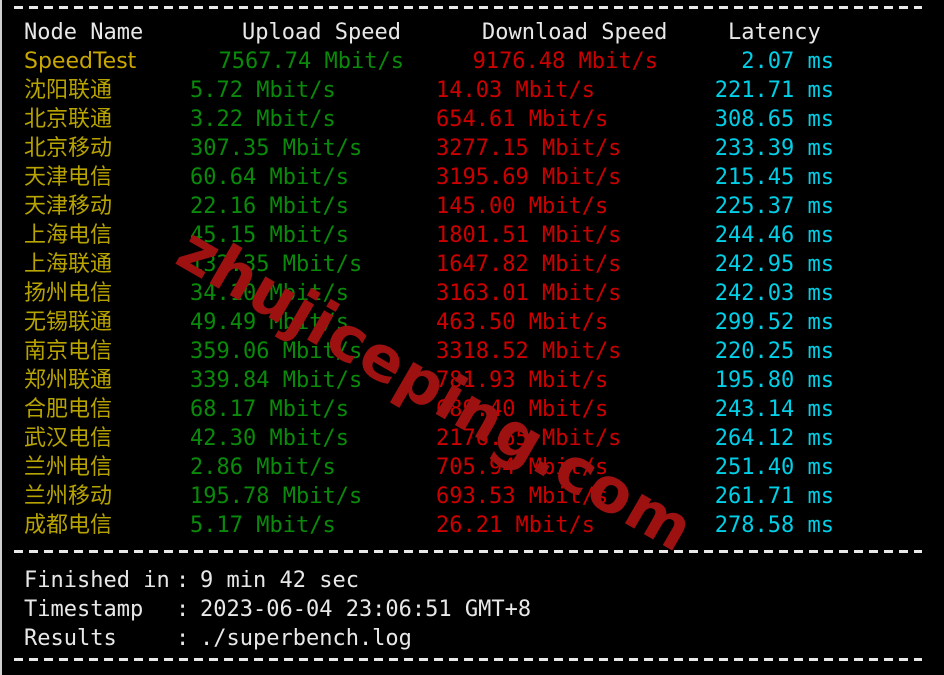 The height and width of the screenshot is (675, 944). Describe the element at coordinates (266, 638) in the screenshot. I see `footer-row: Results: ./superbench.log` at that location.